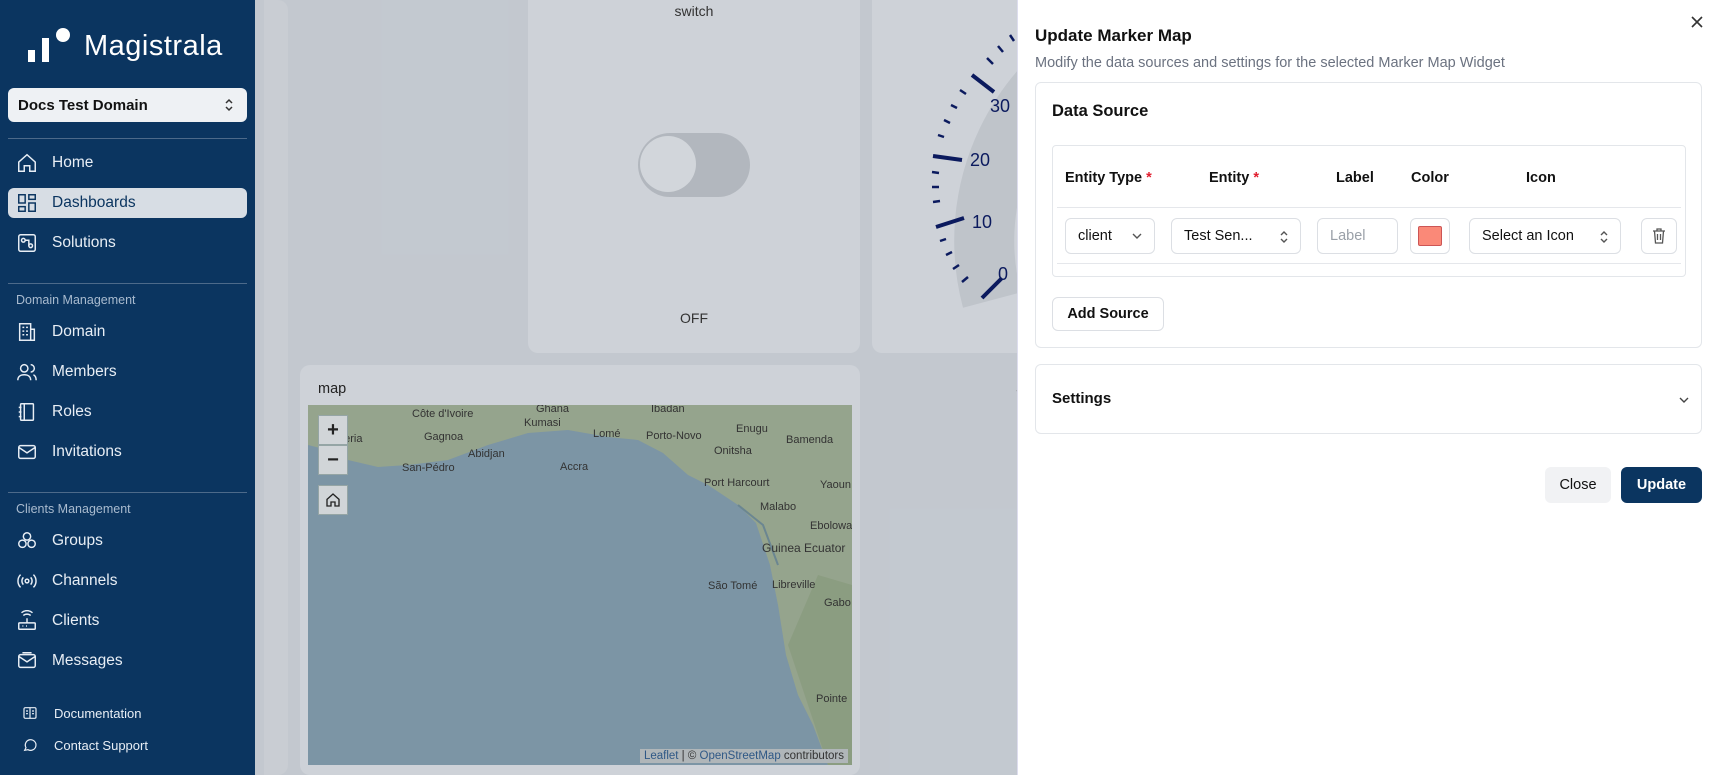 This screenshot has height=775, width=1717. Describe the element at coordinates (1082, 398) in the screenshot. I see `settings-title: Settings` at that location.